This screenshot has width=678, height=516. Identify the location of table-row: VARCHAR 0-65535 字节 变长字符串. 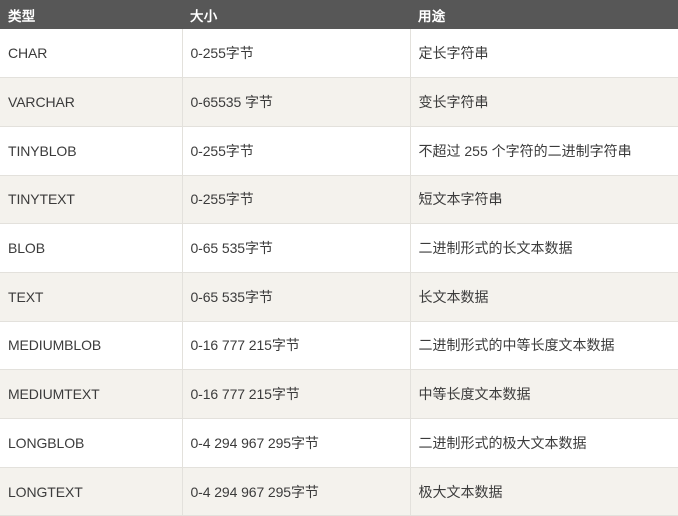
(339, 102).